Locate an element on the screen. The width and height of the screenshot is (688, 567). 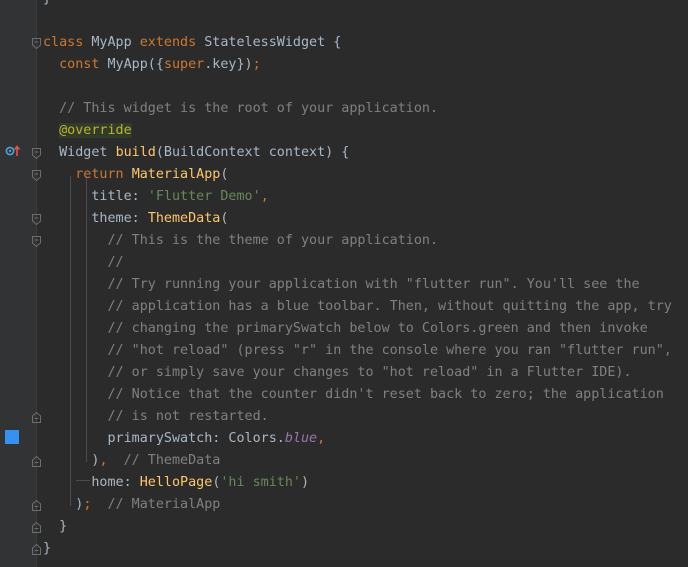
code-line: home: HelloPage('hi smith') is located at coordinates (176, 483).